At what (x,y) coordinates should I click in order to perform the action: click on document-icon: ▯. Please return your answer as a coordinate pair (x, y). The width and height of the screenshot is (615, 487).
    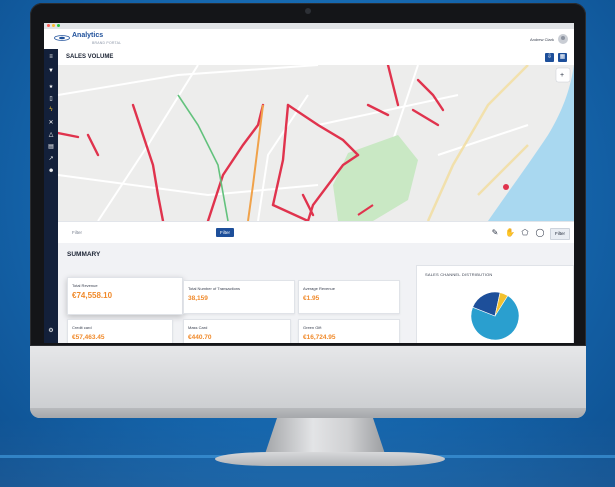
    Looking at the image, I should click on (51, 99).